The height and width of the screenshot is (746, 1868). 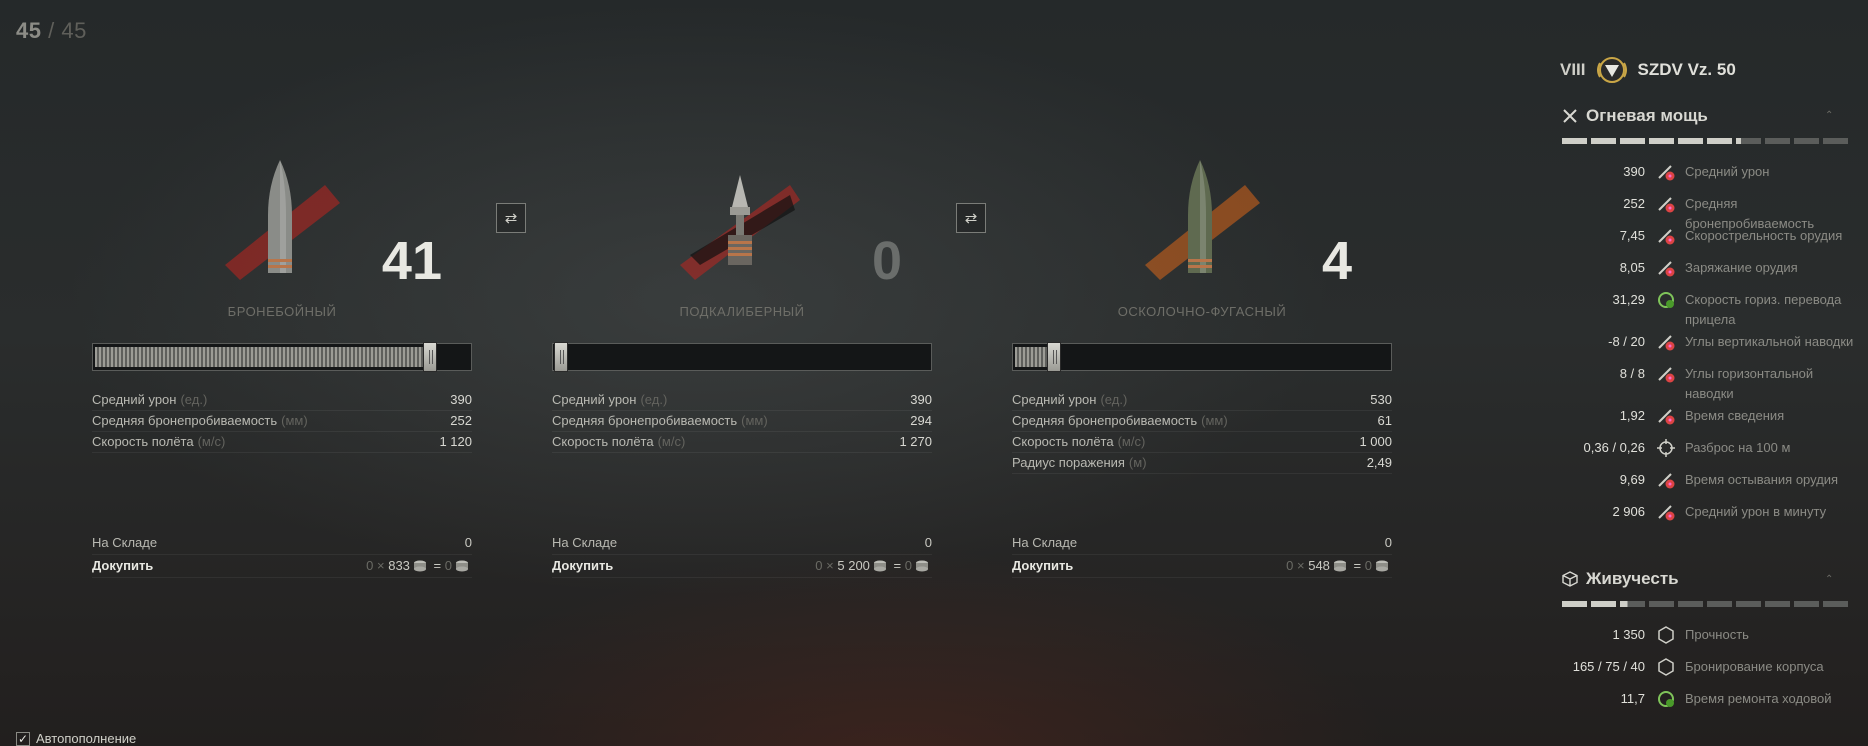 I want to click on tank-class-icon, so click(x=1611, y=70).